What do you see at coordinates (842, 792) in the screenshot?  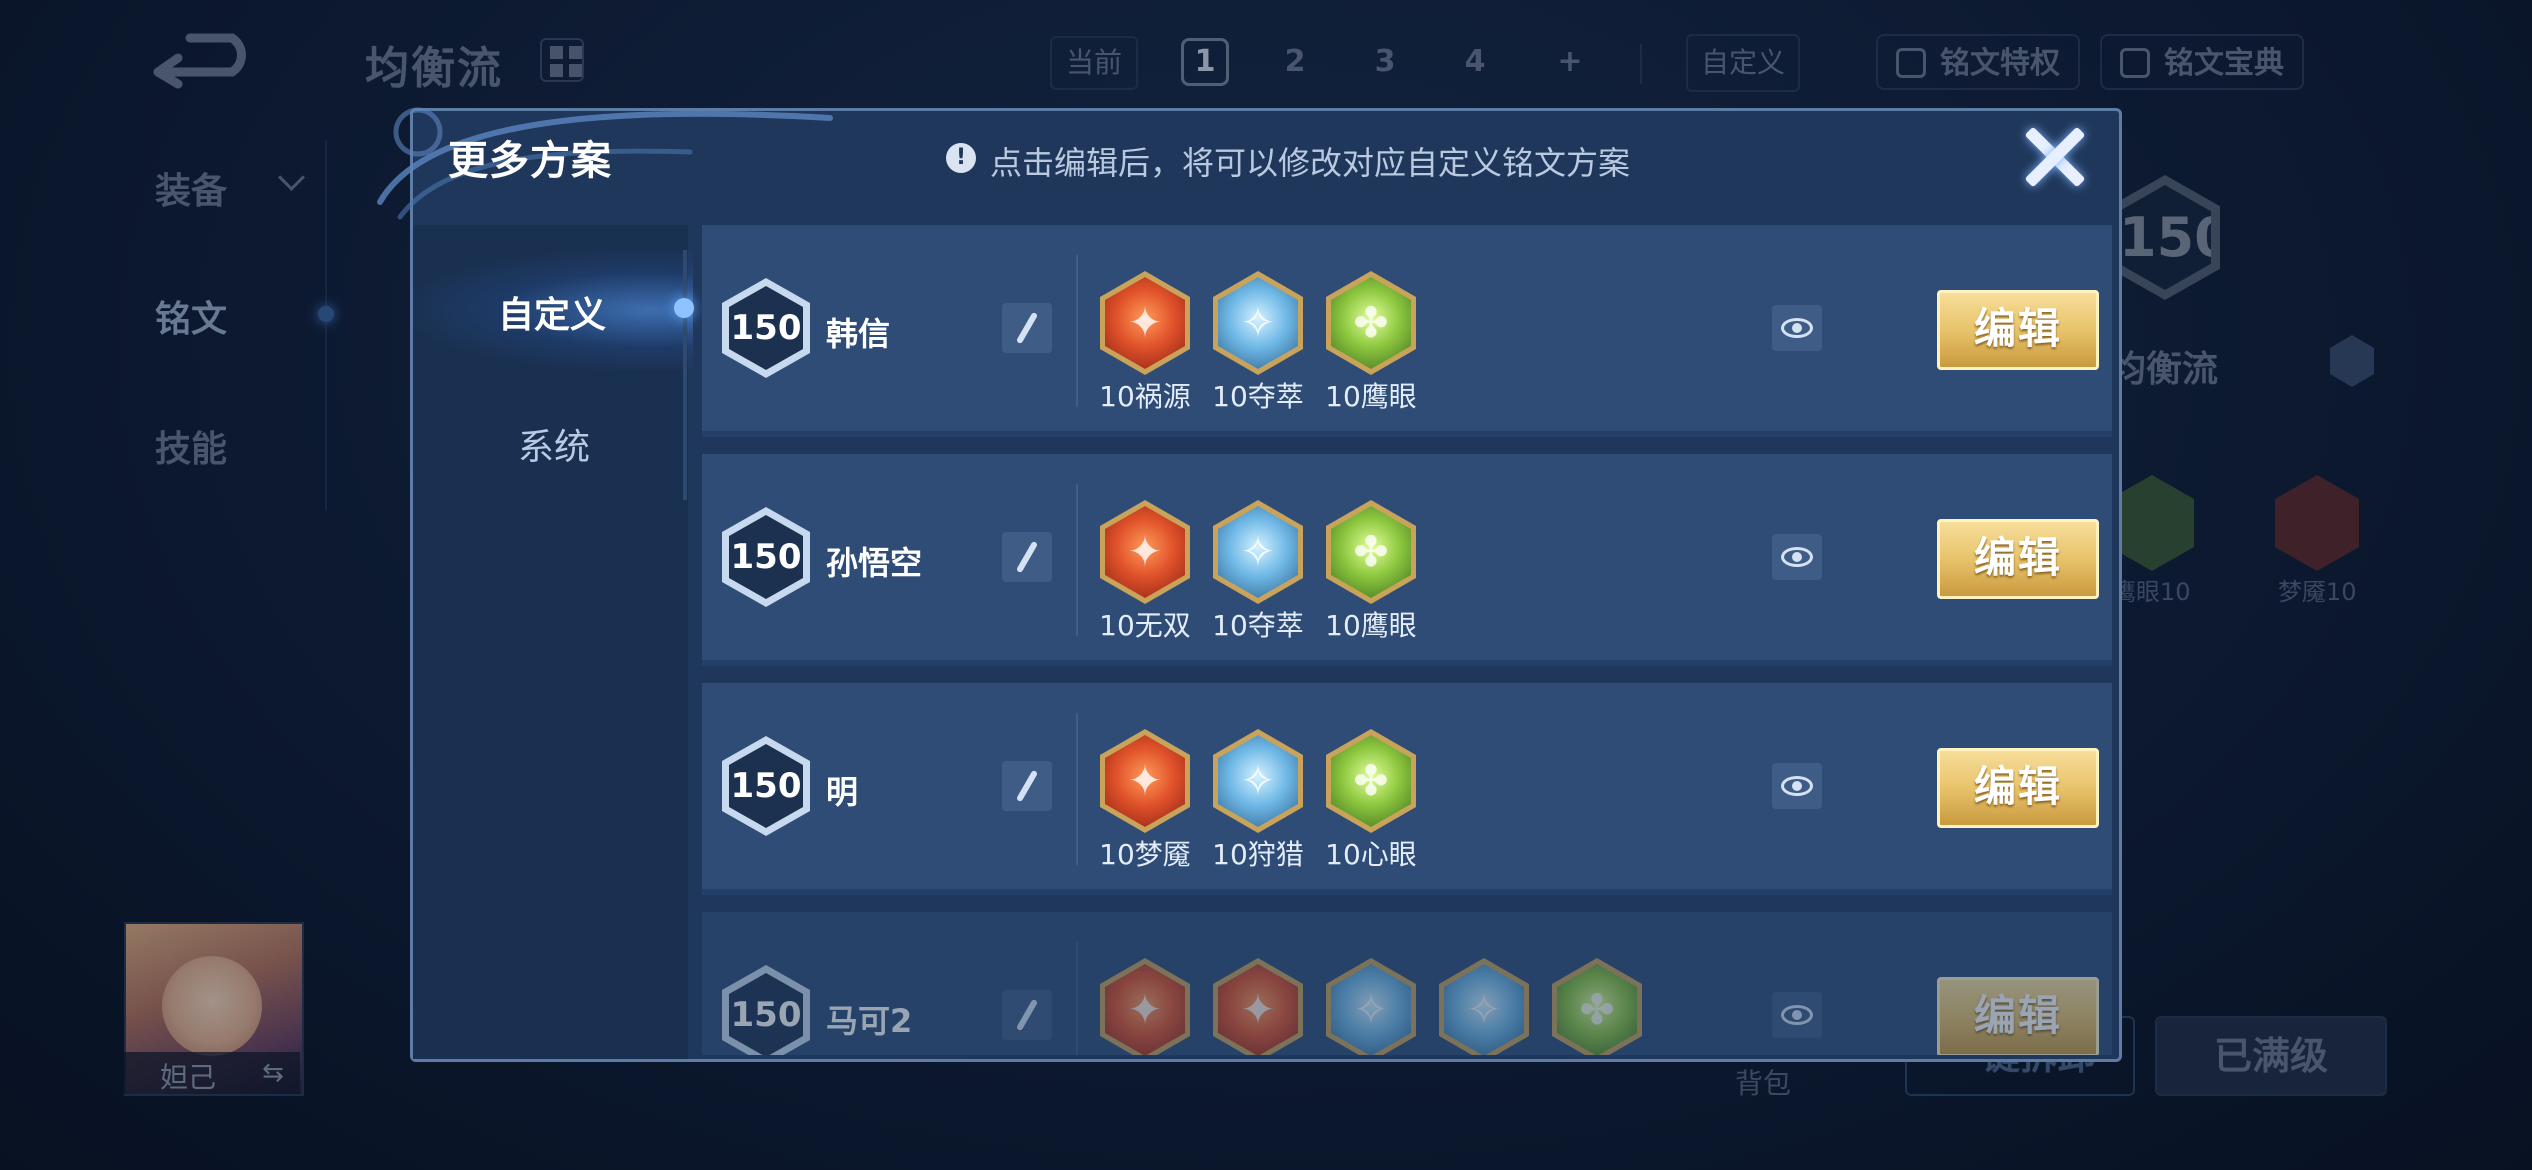 I see `plan-name: 明` at bounding box center [842, 792].